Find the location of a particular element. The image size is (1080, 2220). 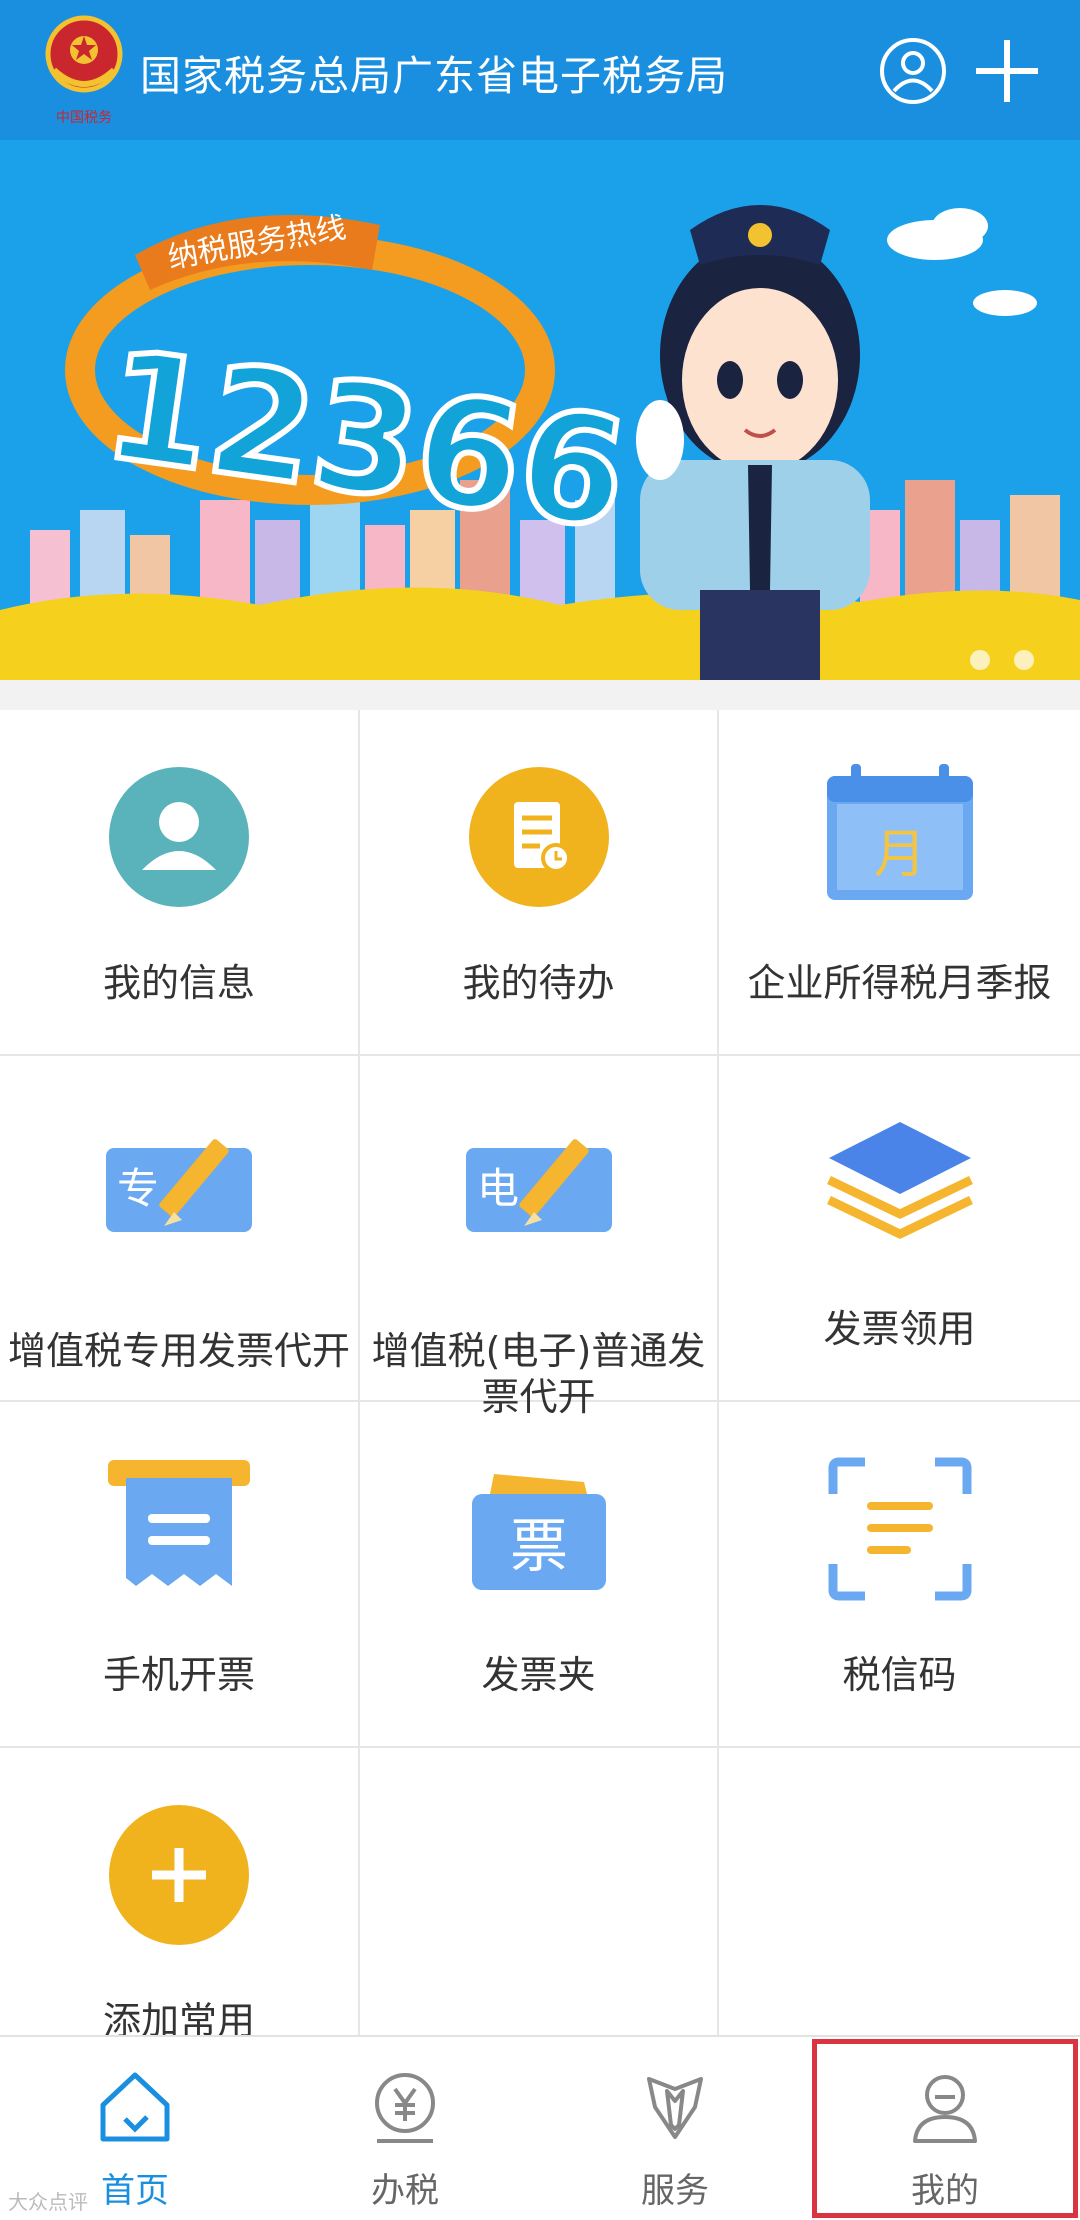

grid-item-add-favorite: 添加常用 is located at coordinates (180, 1891).